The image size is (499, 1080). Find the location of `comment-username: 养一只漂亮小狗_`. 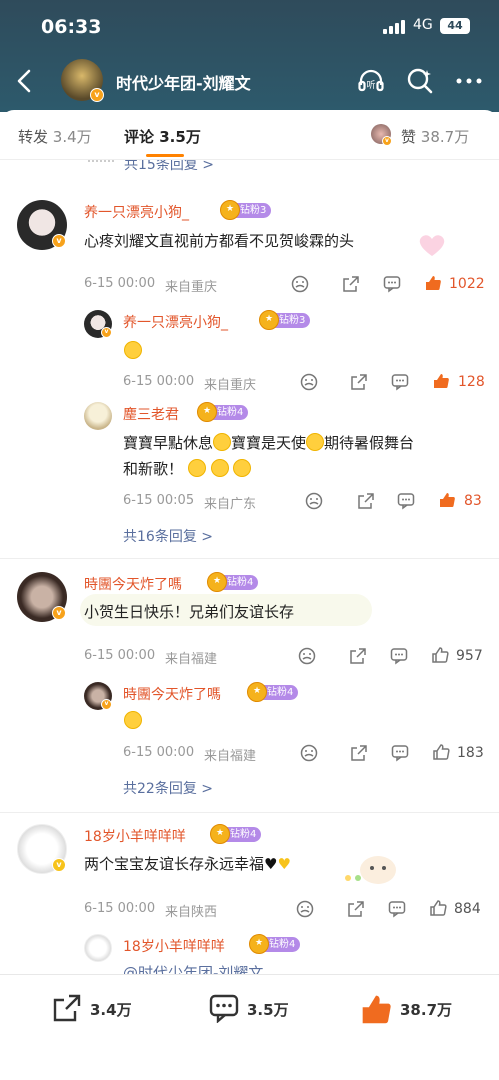

comment-username: 养一只漂亮小狗_ is located at coordinates (136, 212).